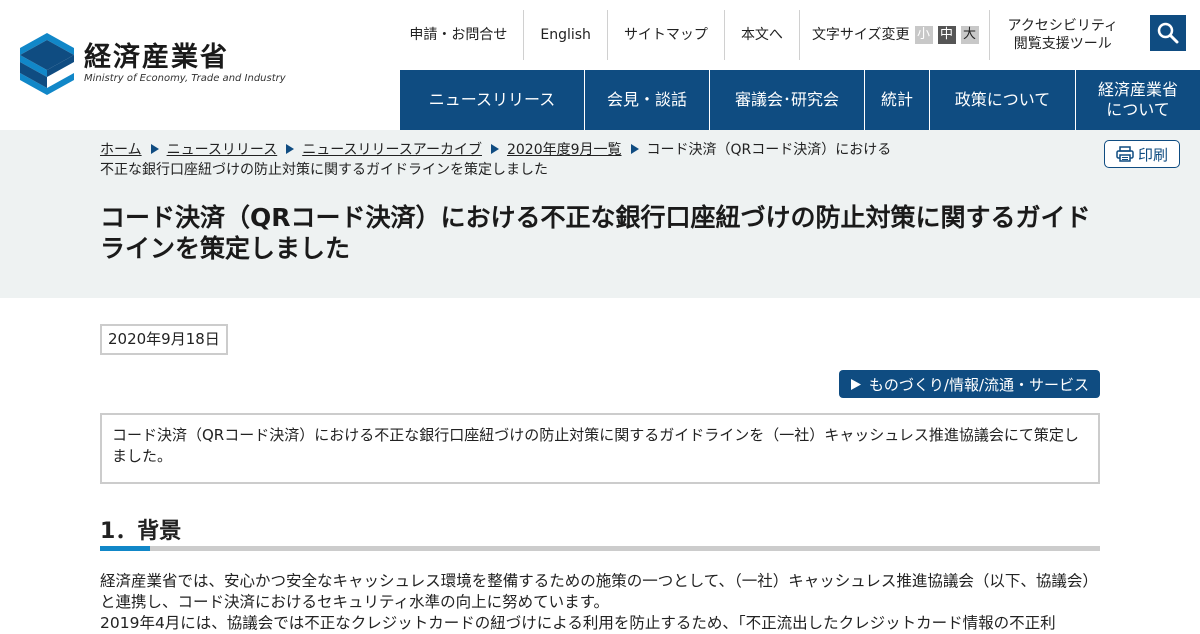 The image size is (1200, 634). I want to click on nav-statistics: 統計, so click(896, 100).